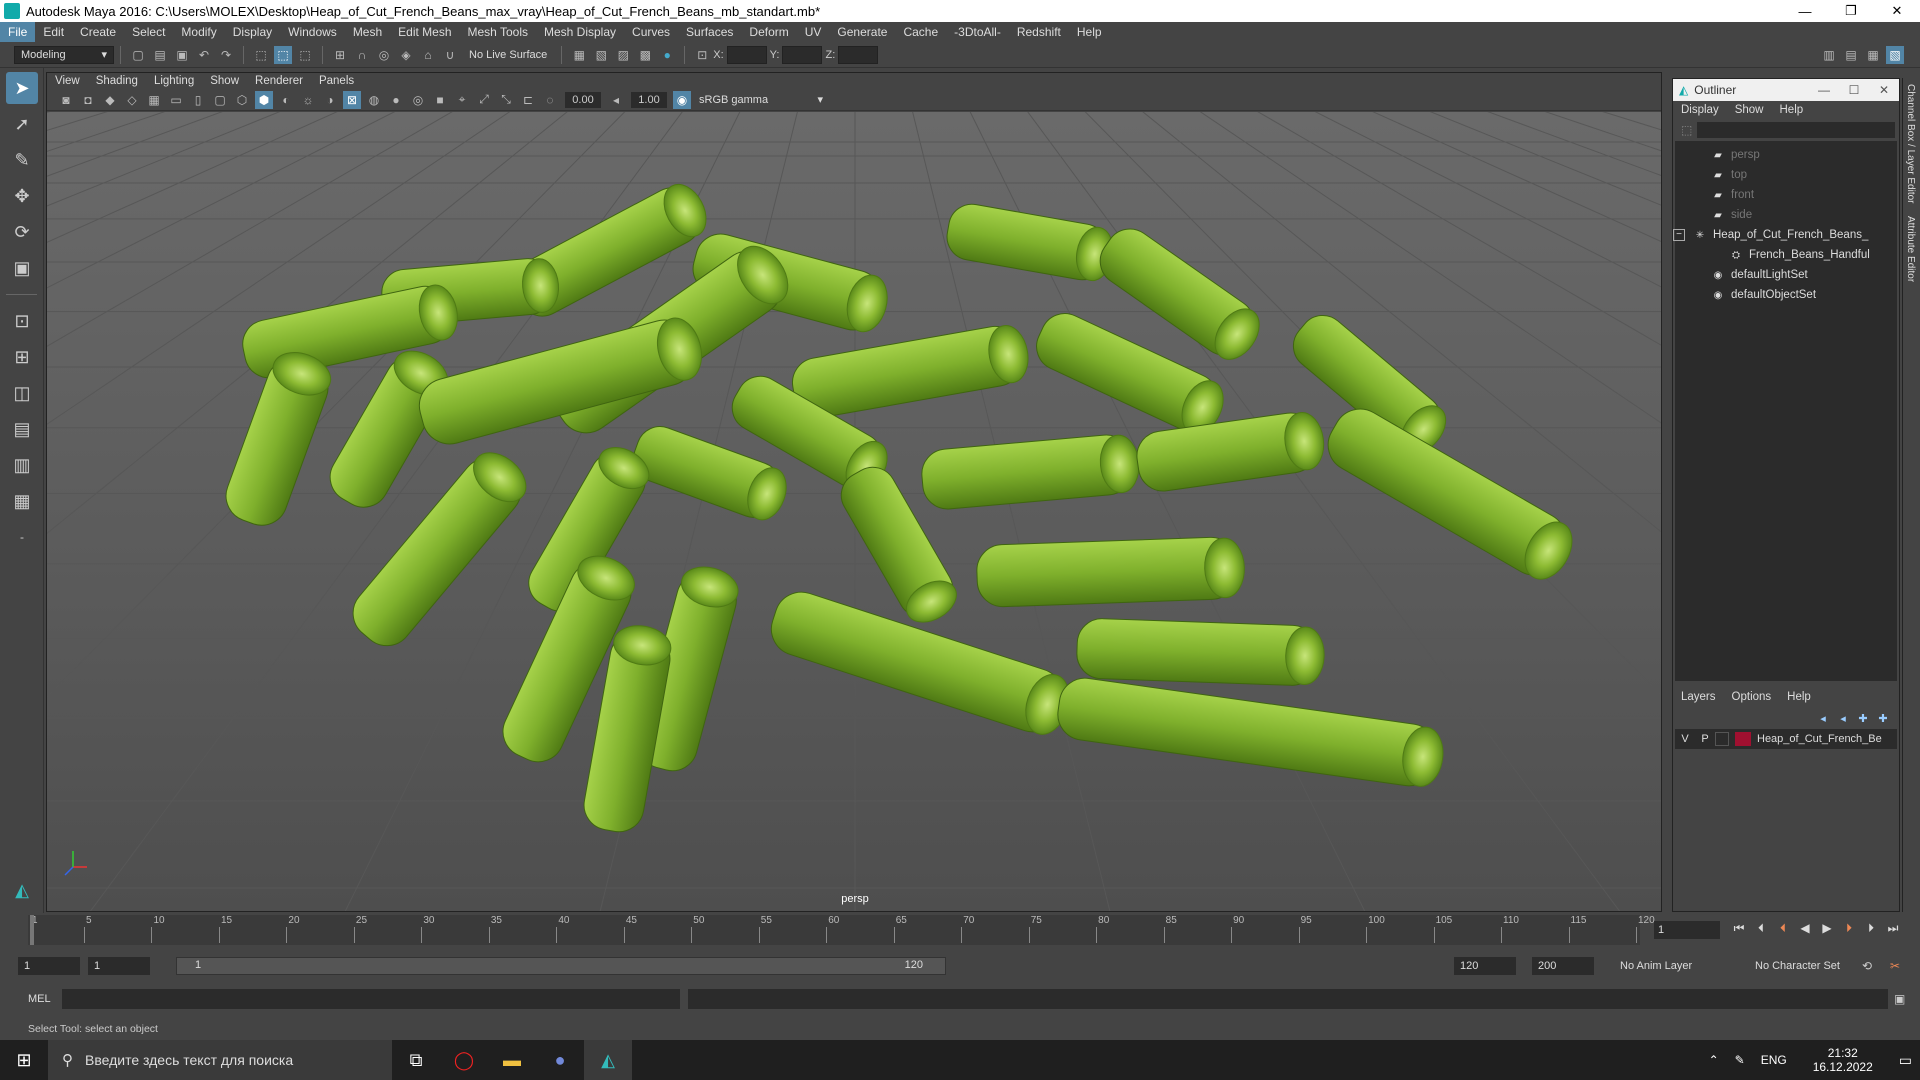  I want to click on snap-view-icon: ◈, so click(406, 55).